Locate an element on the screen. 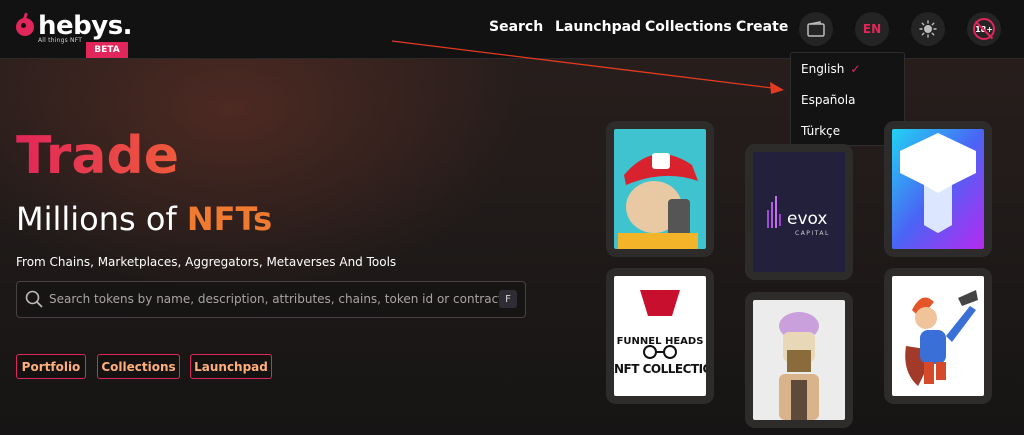  hero-subheadline: Millions of NFTs is located at coordinates (144, 219).